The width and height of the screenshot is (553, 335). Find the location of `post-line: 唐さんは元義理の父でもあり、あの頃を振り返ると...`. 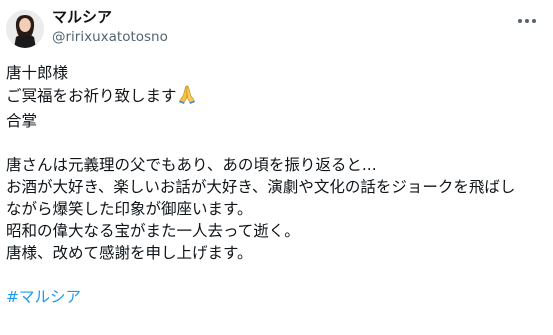

post-line: 唐さんは元義理の父でもあり、あの頃を振り返ると... is located at coordinates (191, 165).